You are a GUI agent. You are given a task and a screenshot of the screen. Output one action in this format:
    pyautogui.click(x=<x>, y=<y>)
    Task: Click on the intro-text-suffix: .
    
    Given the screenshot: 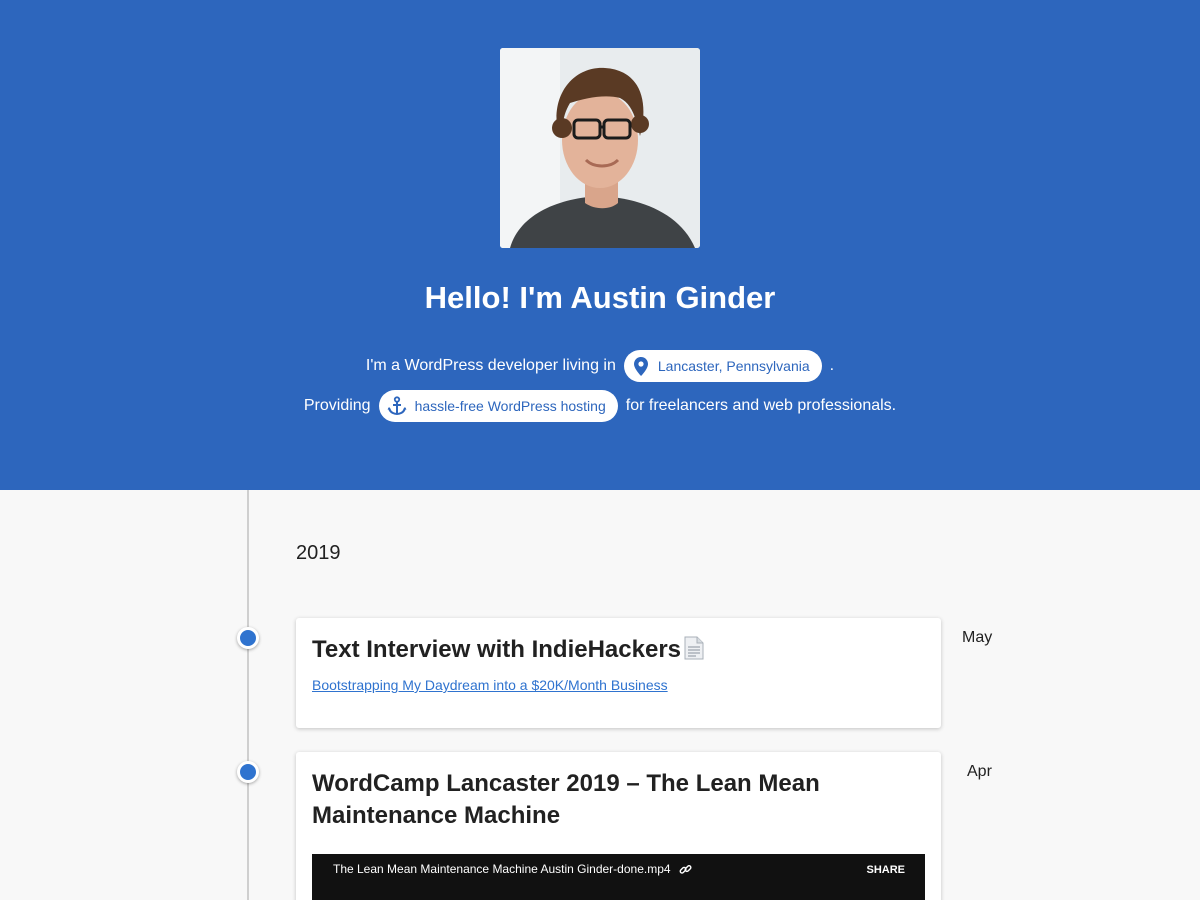 What is the action you would take?
    pyautogui.click(x=832, y=365)
    